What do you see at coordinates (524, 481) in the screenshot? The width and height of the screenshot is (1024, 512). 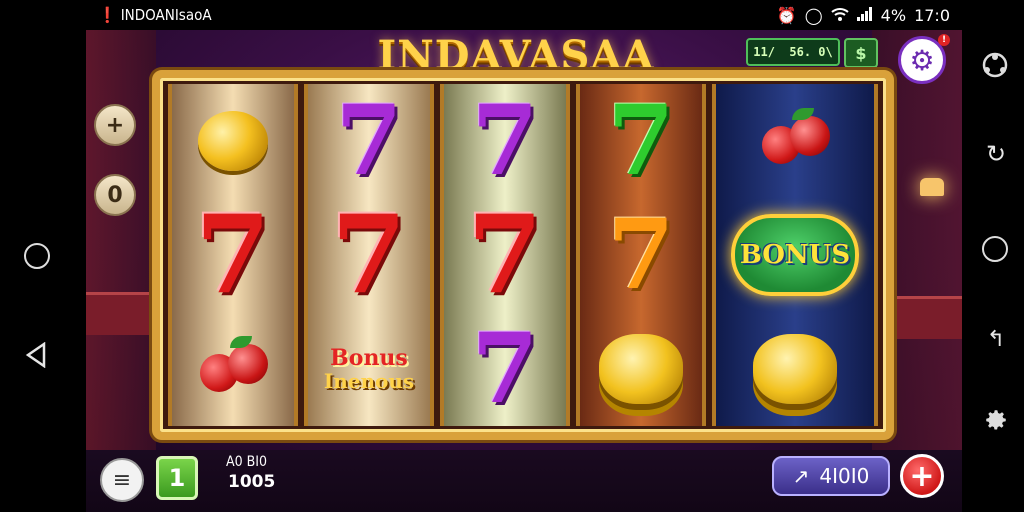 I see `bottom-bar: ≡ 1 A0 BI0 1005 ↗ 4I0I0 +` at bounding box center [524, 481].